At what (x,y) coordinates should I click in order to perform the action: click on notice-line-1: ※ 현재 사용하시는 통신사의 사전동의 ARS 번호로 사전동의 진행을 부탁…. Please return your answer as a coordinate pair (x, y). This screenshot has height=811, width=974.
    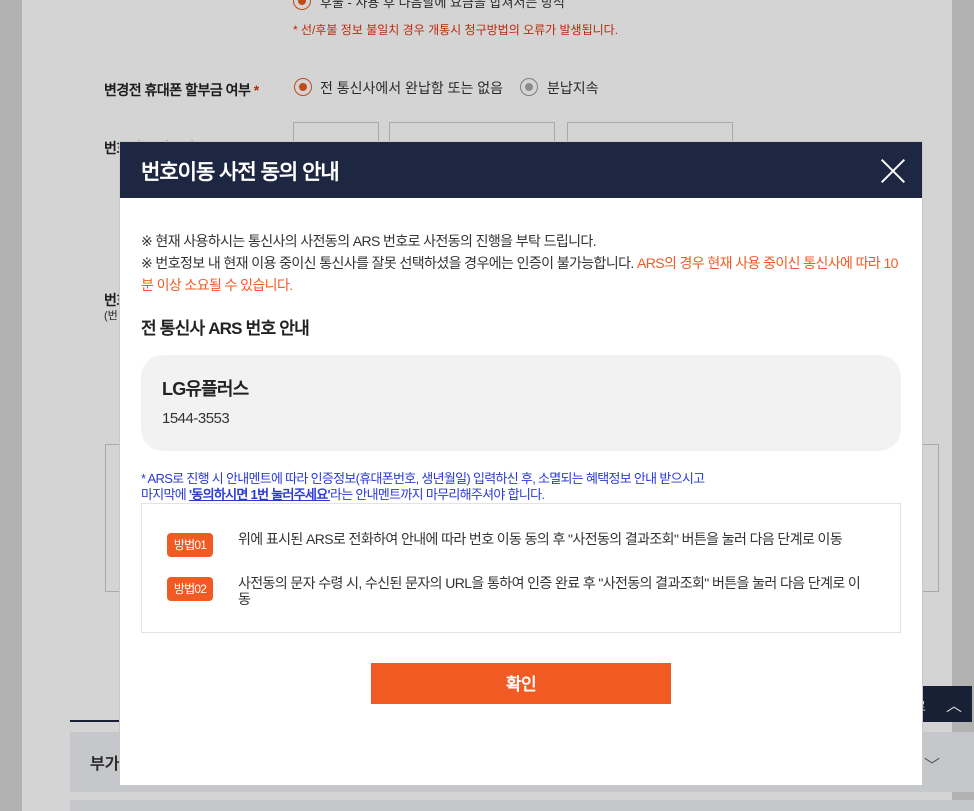
    Looking at the image, I should click on (369, 241).